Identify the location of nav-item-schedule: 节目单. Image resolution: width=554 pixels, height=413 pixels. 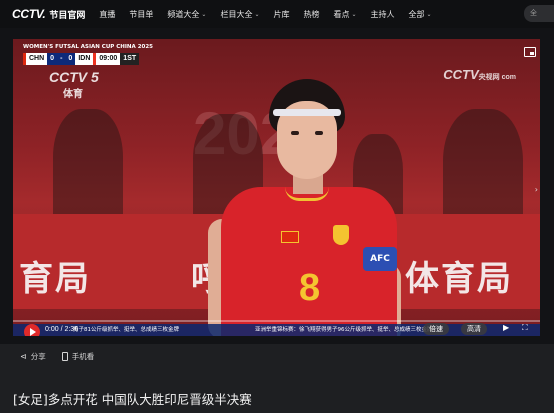
(141, 14).